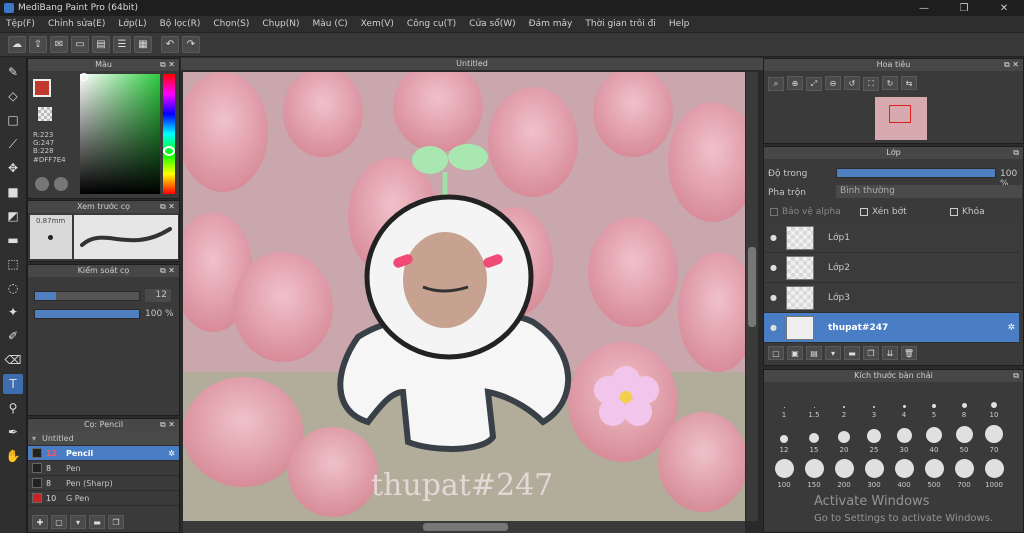 The image size is (1024, 533). Describe the element at coordinates (431, 24) in the screenshot. I see `menu-tools: Công cụ(T)` at that location.